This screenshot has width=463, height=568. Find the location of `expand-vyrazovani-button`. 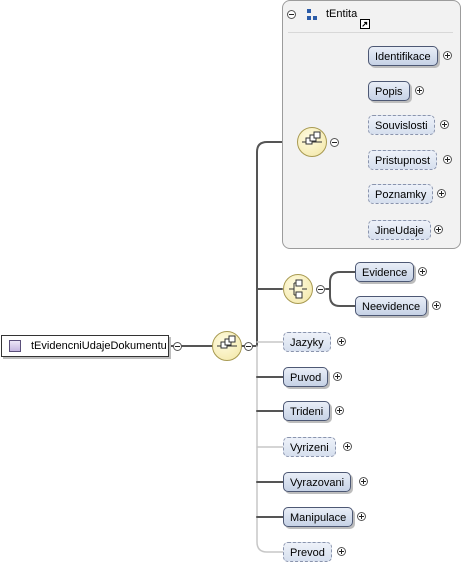

expand-vyrazovani-button is located at coordinates (363, 481).